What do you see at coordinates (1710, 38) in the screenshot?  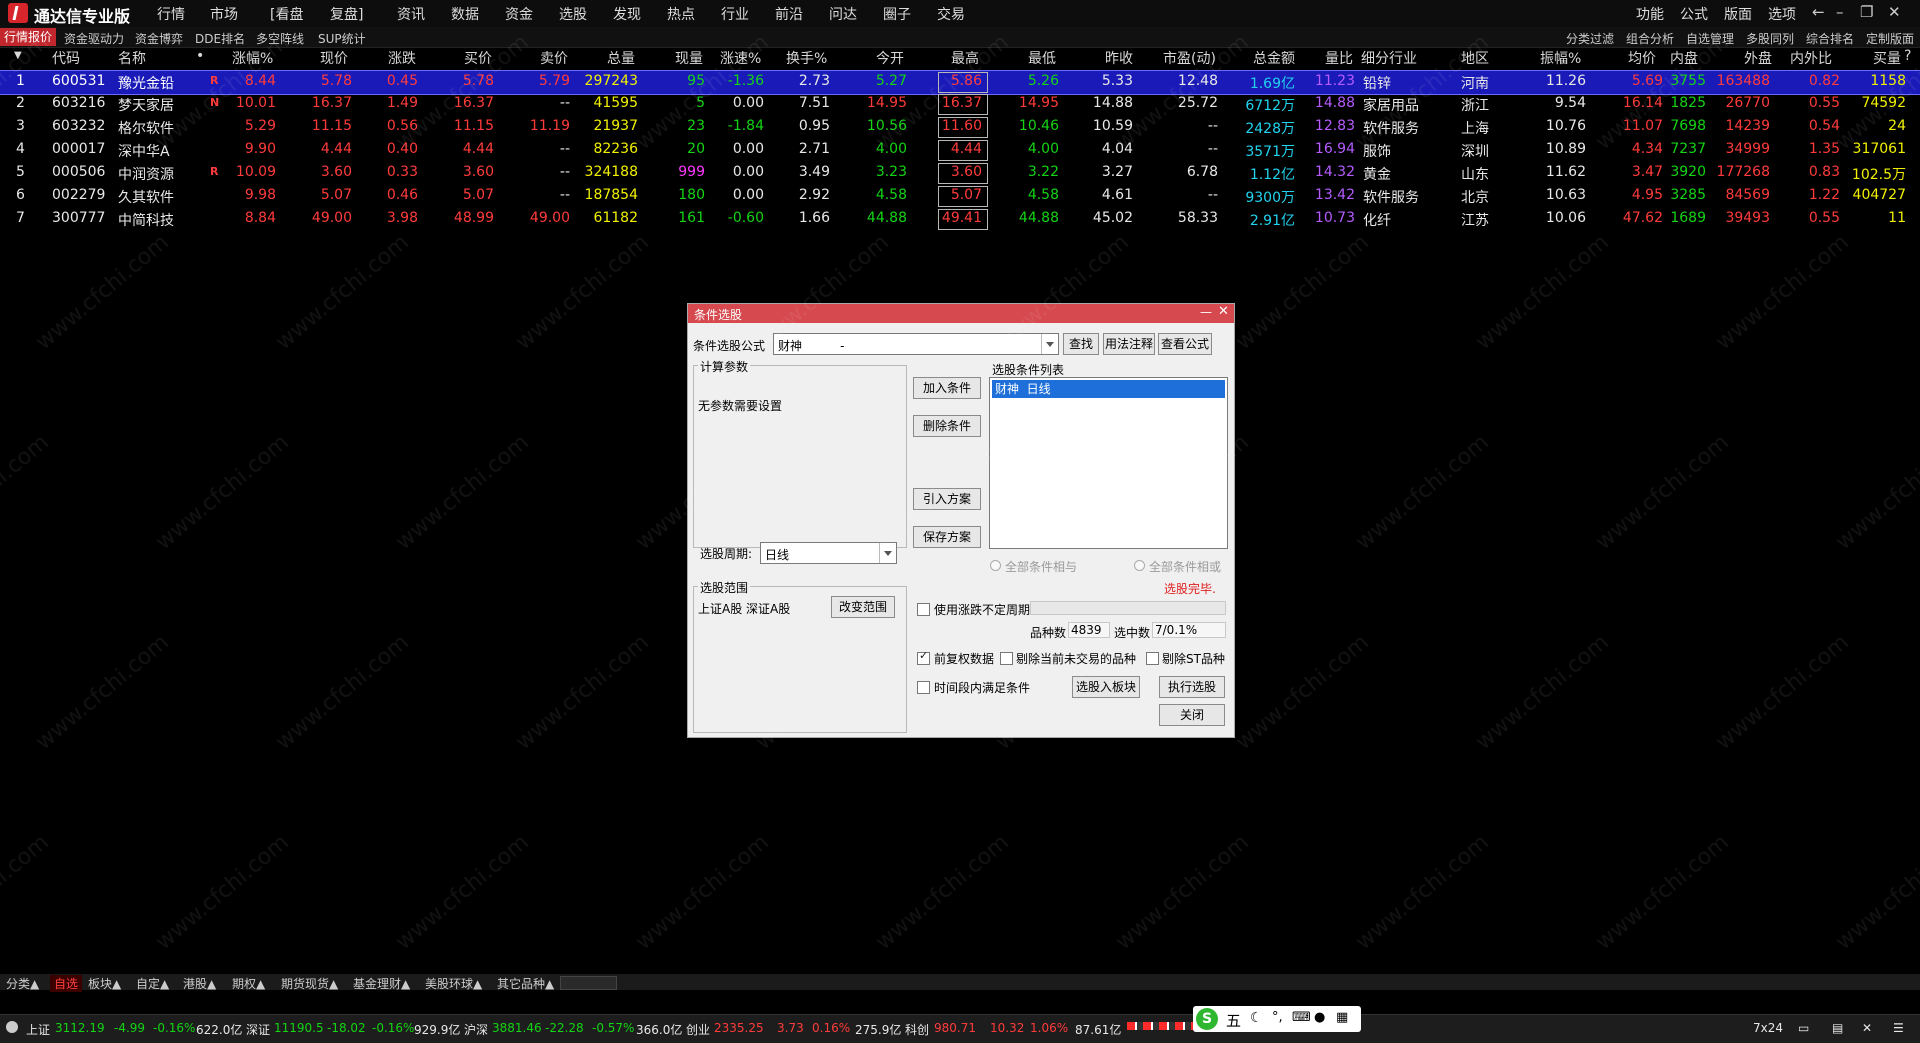 I see `tab-watchlist: 自选管理` at bounding box center [1710, 38].